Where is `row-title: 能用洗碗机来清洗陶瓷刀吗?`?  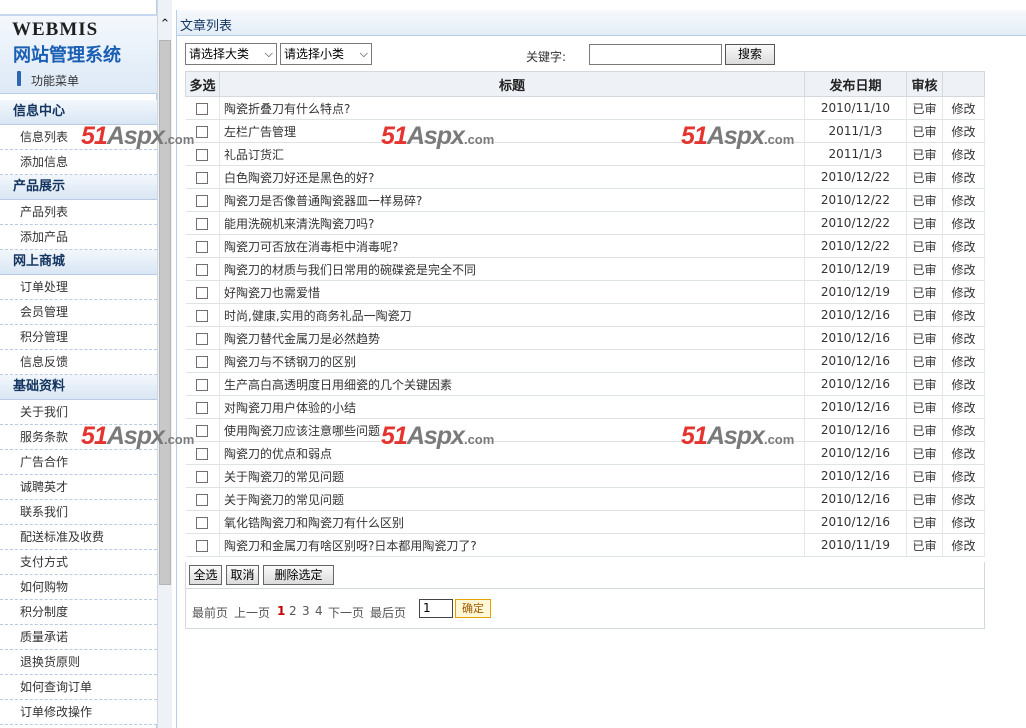
row-title: 能用洗碗机来清洗陶瓷刀吗? is located at coordinates (512, 223).